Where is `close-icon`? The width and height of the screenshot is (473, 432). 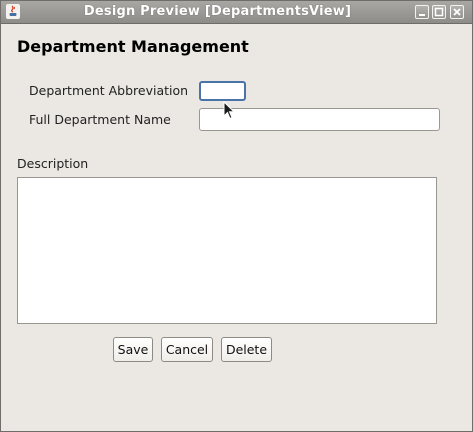 close-icon is located at coordinates (457, 12).